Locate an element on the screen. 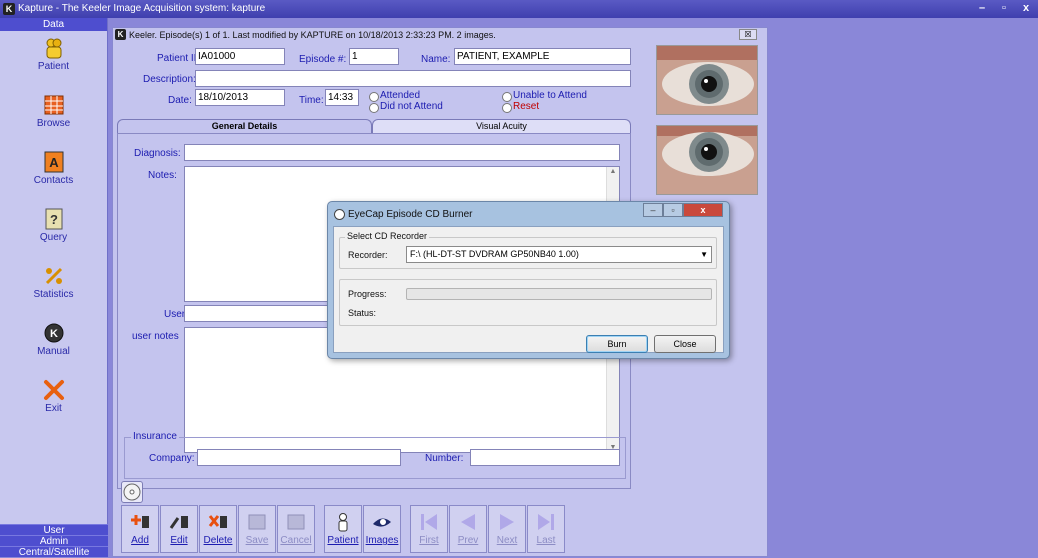  sidebar-bottom-nav: User Admin Central/Satellite is located at coordinates (54, 541).